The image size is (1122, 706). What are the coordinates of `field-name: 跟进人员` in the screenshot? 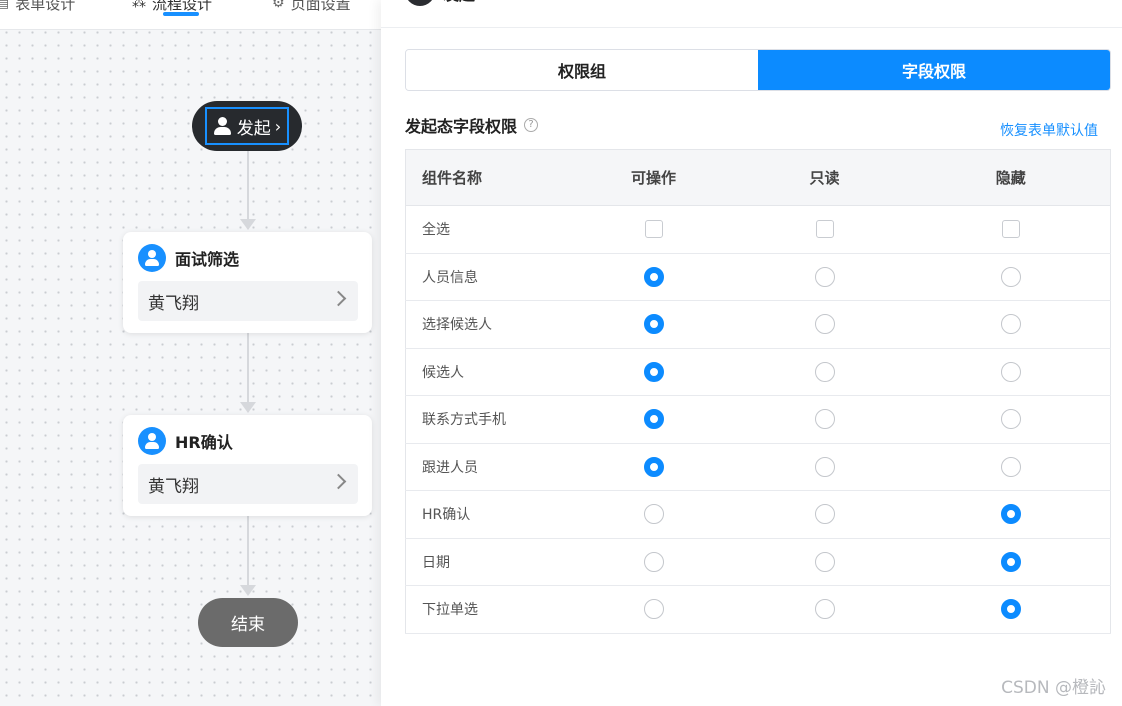 It's located at (487, 467).